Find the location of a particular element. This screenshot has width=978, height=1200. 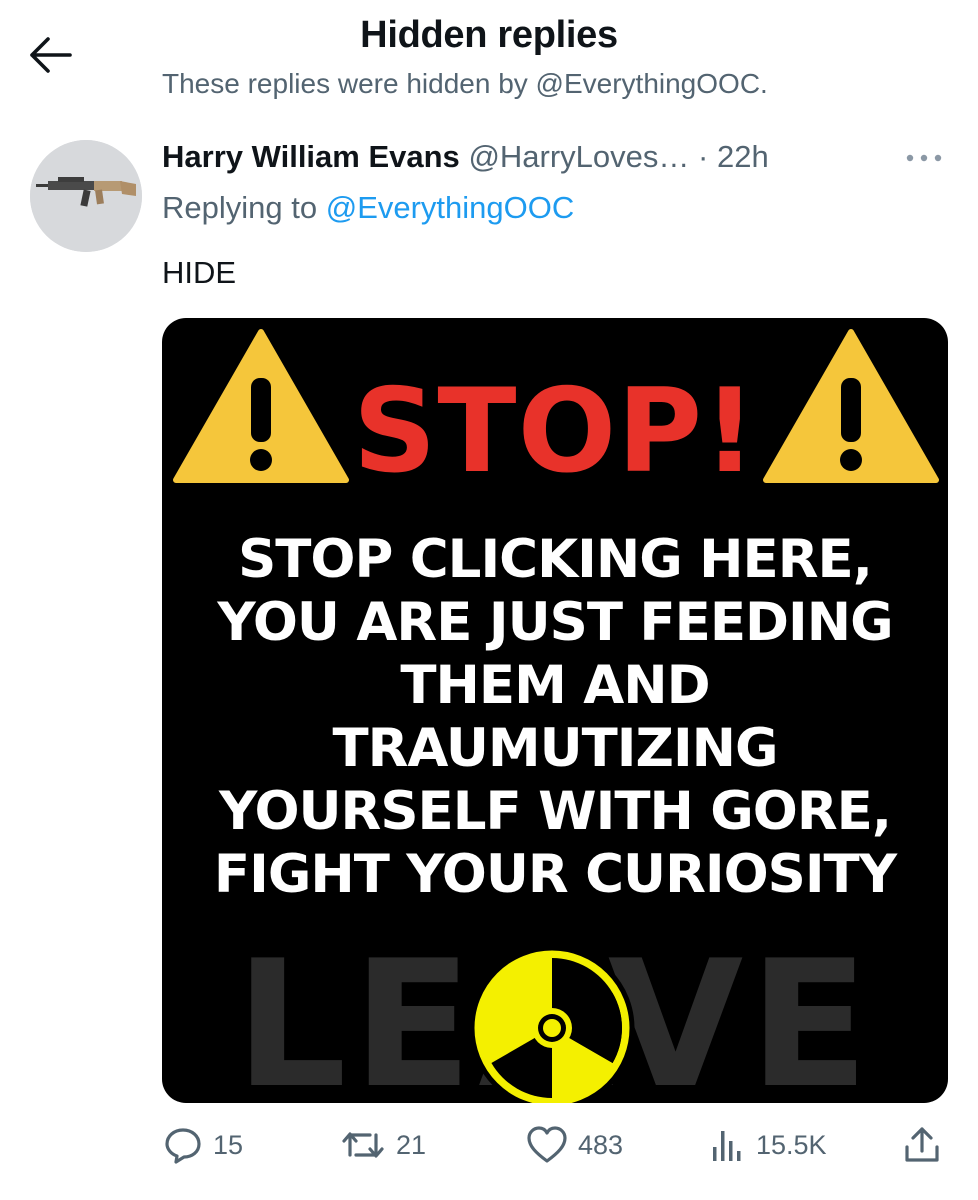

heart-icon is located at coordinates (547, 1144).